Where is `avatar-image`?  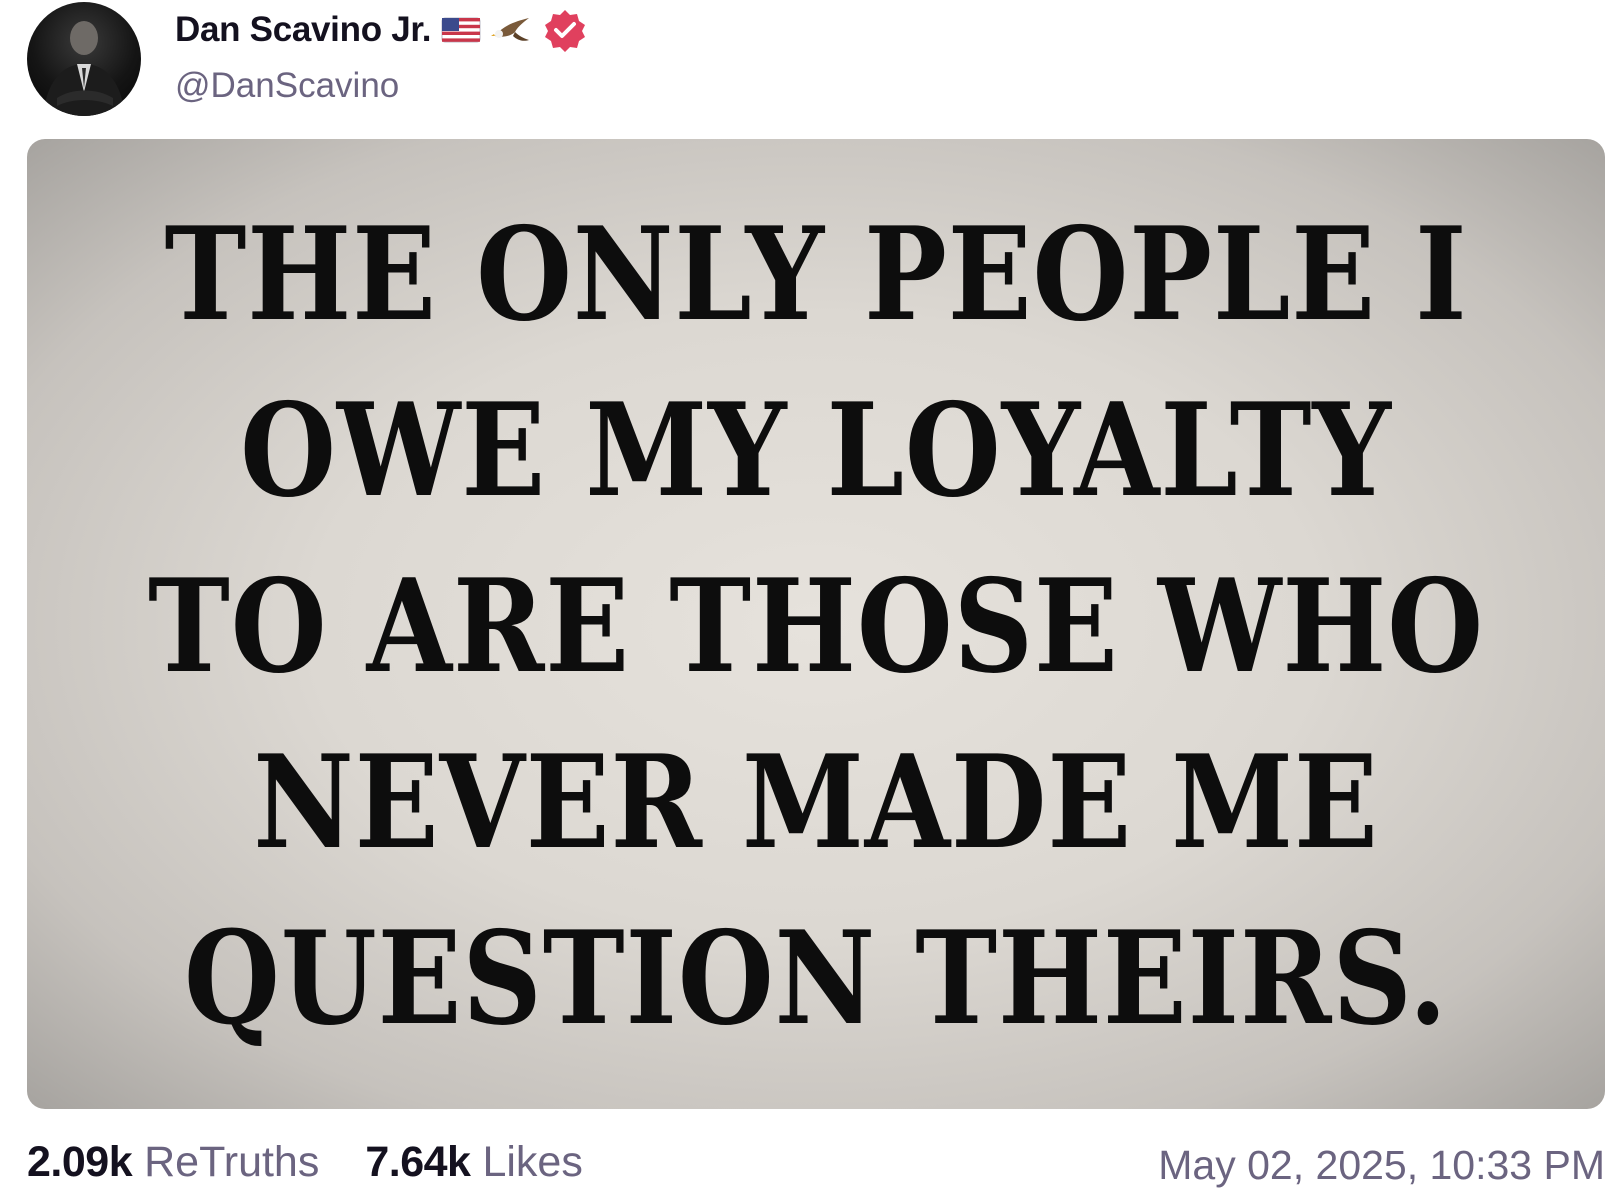 avatar-image is located at coordinates (84, 68).